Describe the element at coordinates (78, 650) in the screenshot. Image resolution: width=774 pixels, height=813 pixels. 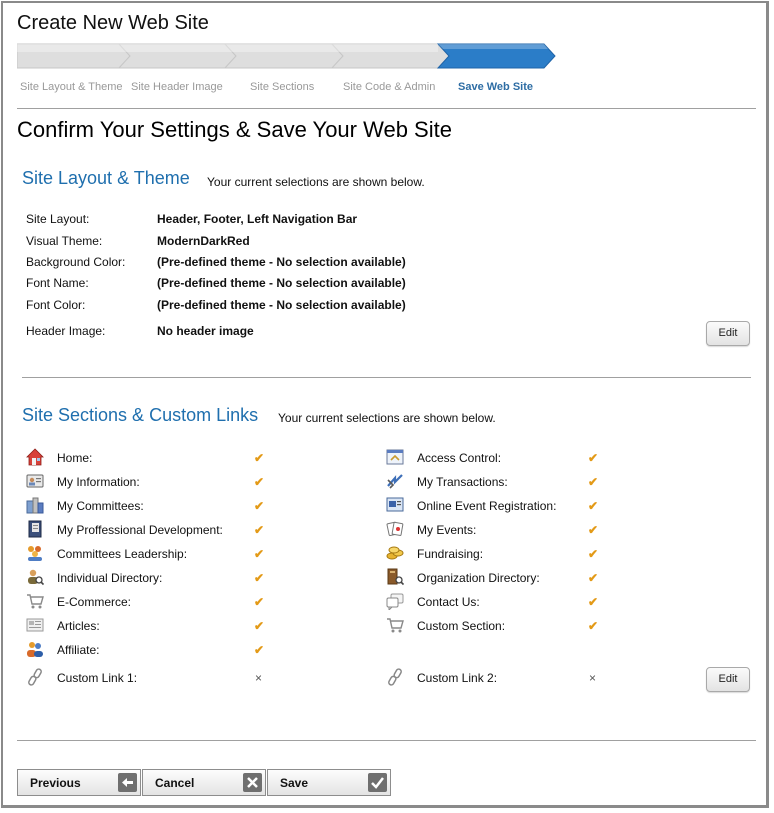
I see `section-label-affiliate: Affiliate:` at that location.